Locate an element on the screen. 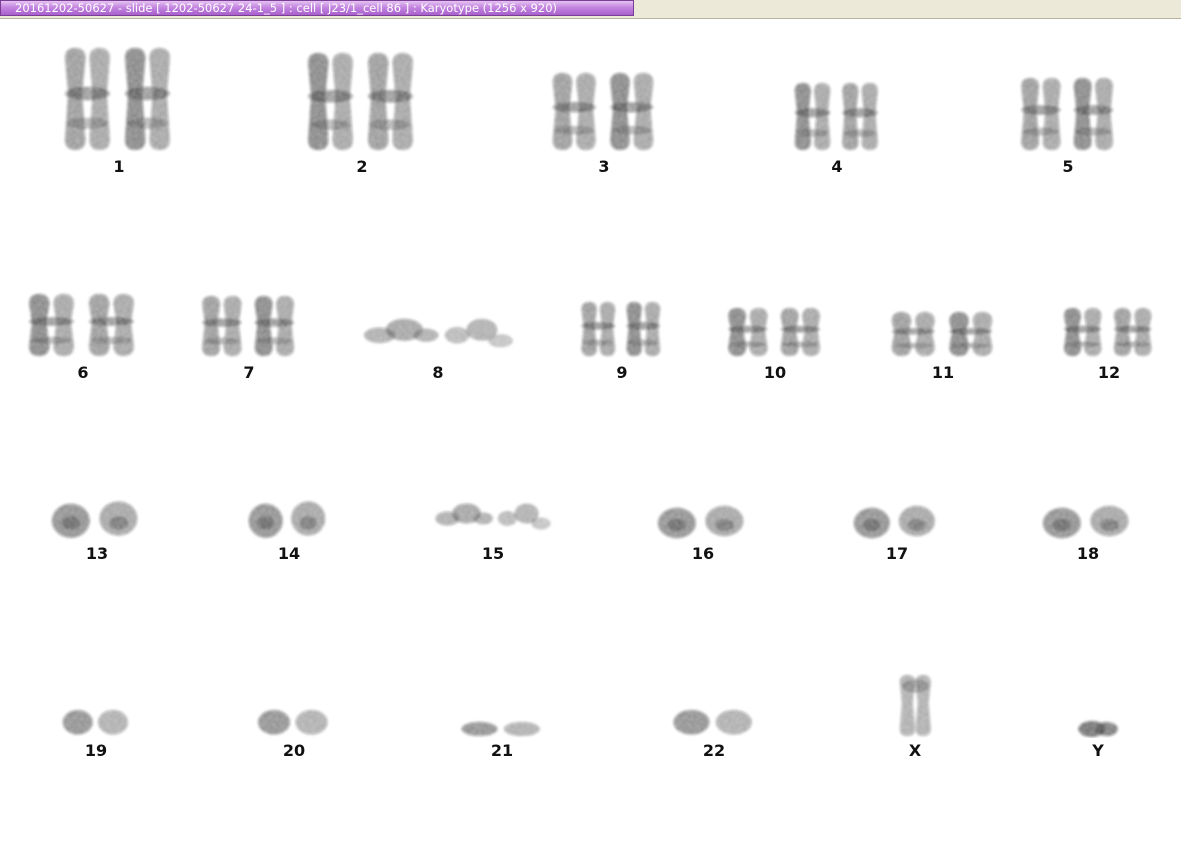 This screenshot has height=865, width=1181. chromosome-label: 14 is located at coordinates (289, 553).